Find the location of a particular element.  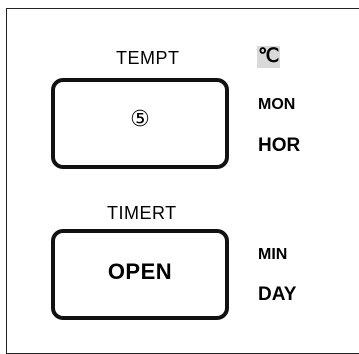

tempt-label: TEMPT is located at coordinates (148, 58).